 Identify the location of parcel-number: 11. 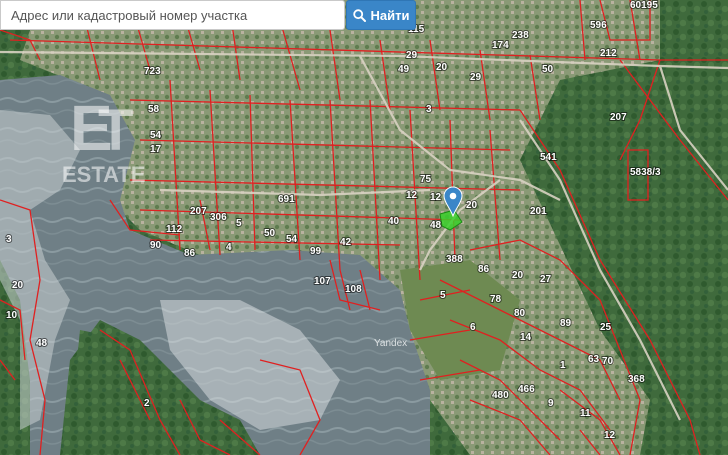
(585, 413).